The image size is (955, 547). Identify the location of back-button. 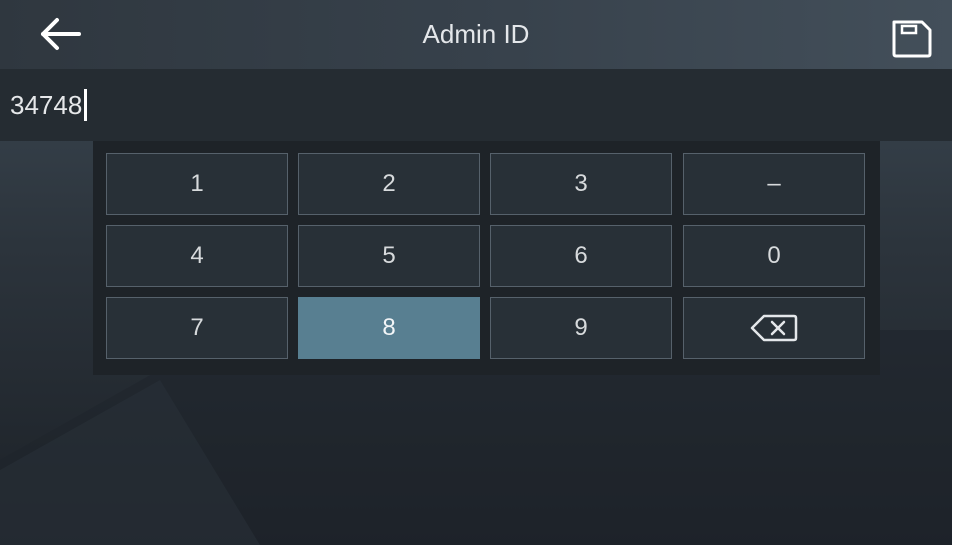
(60, 34).